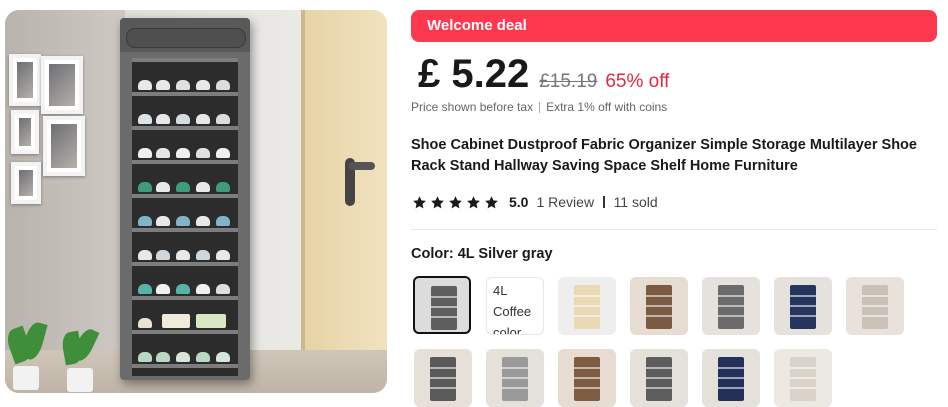  I want to click on door-handle-bar, so click(362, 166).